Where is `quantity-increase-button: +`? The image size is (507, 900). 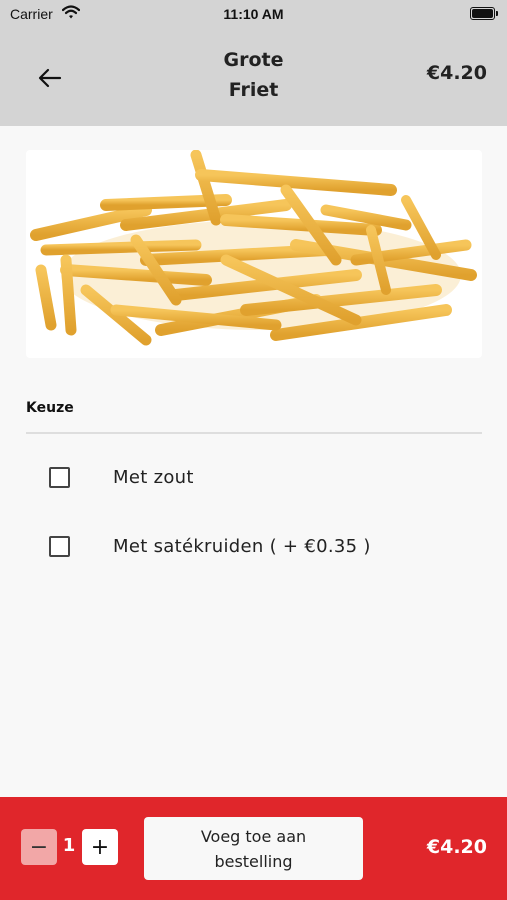 quantity-increase-button: + is located at coordinates (100, 847).